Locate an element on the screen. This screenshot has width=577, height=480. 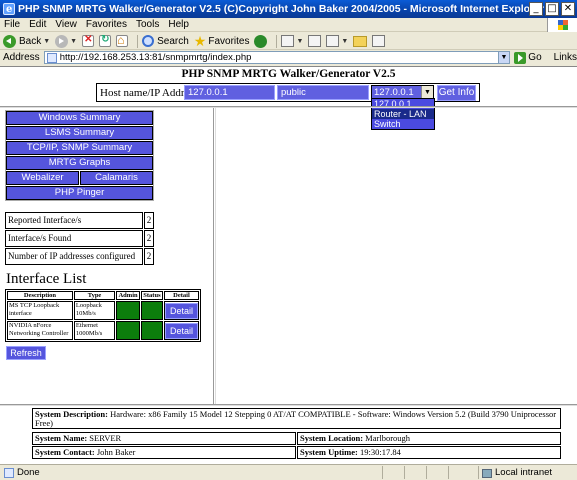
interface-list-heading: Interface List is located at coordinates (46, 279).